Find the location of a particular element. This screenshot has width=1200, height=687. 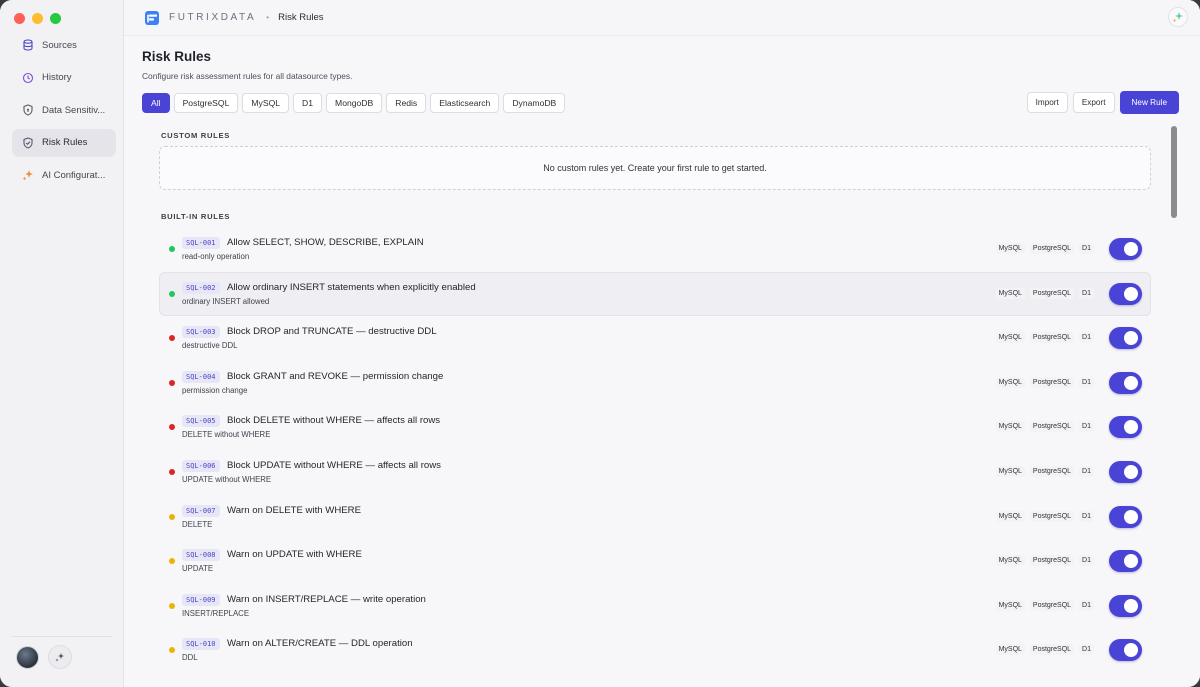

filter-tab-postgresql: PostgreSQL is located at coordinates (206, 103).